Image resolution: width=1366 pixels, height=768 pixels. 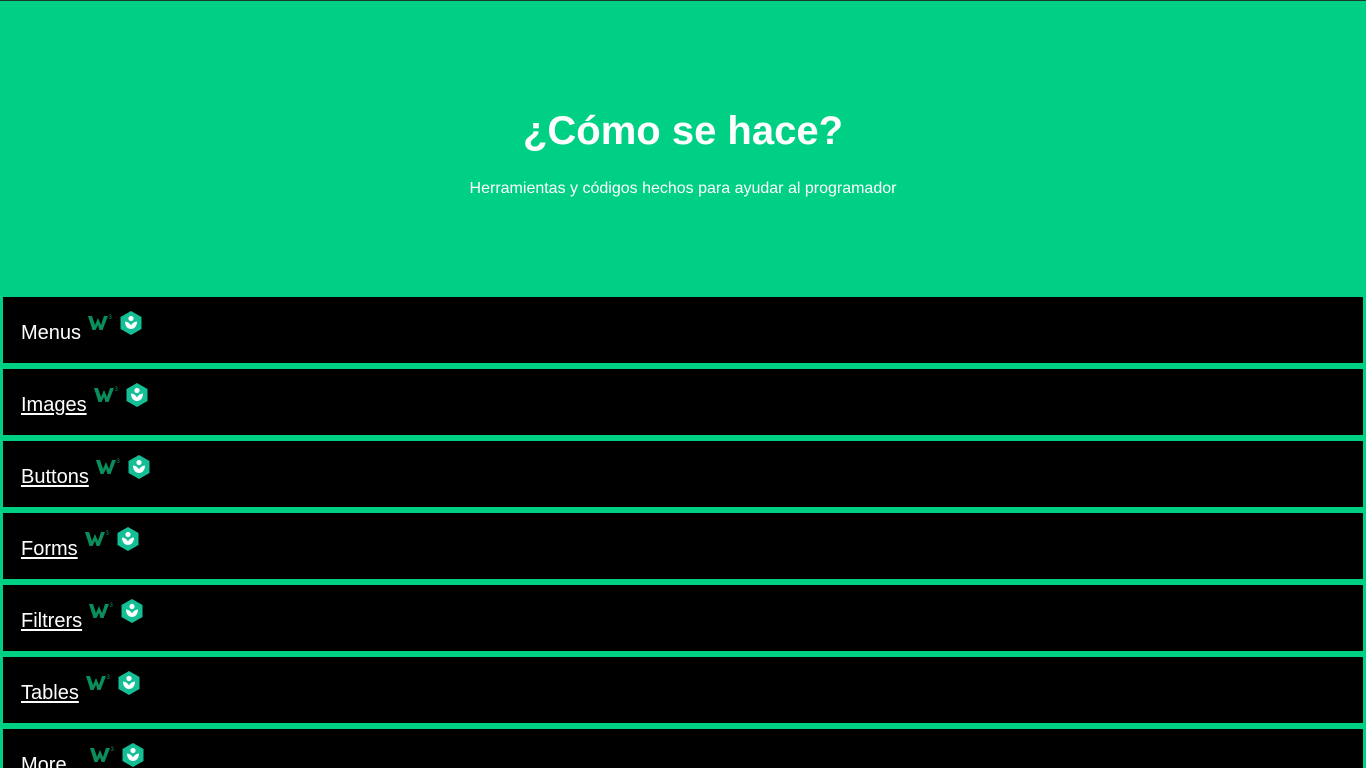 What do you see at coordinates (683, 330) in the screenshot?
I see `list-item-menus: Menus 3` at bounding box center [683, 330].